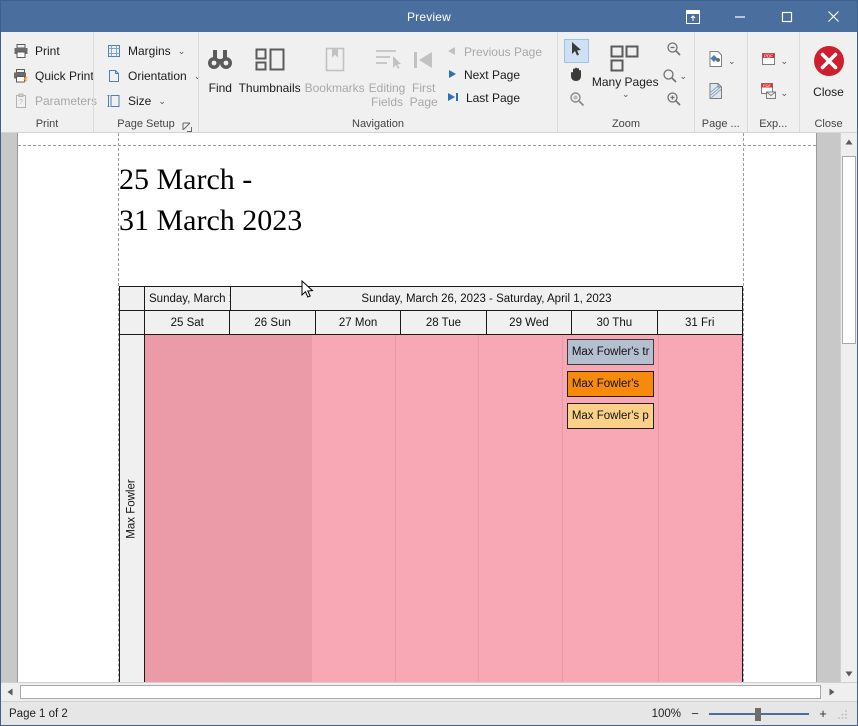  I want to click on vertical-scrollbar, so click(848, 407).